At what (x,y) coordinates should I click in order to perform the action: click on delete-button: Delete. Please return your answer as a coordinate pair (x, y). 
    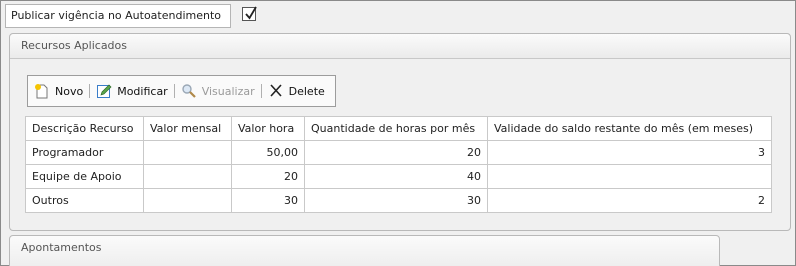
    Looking at the image, I should click on (296, 91).